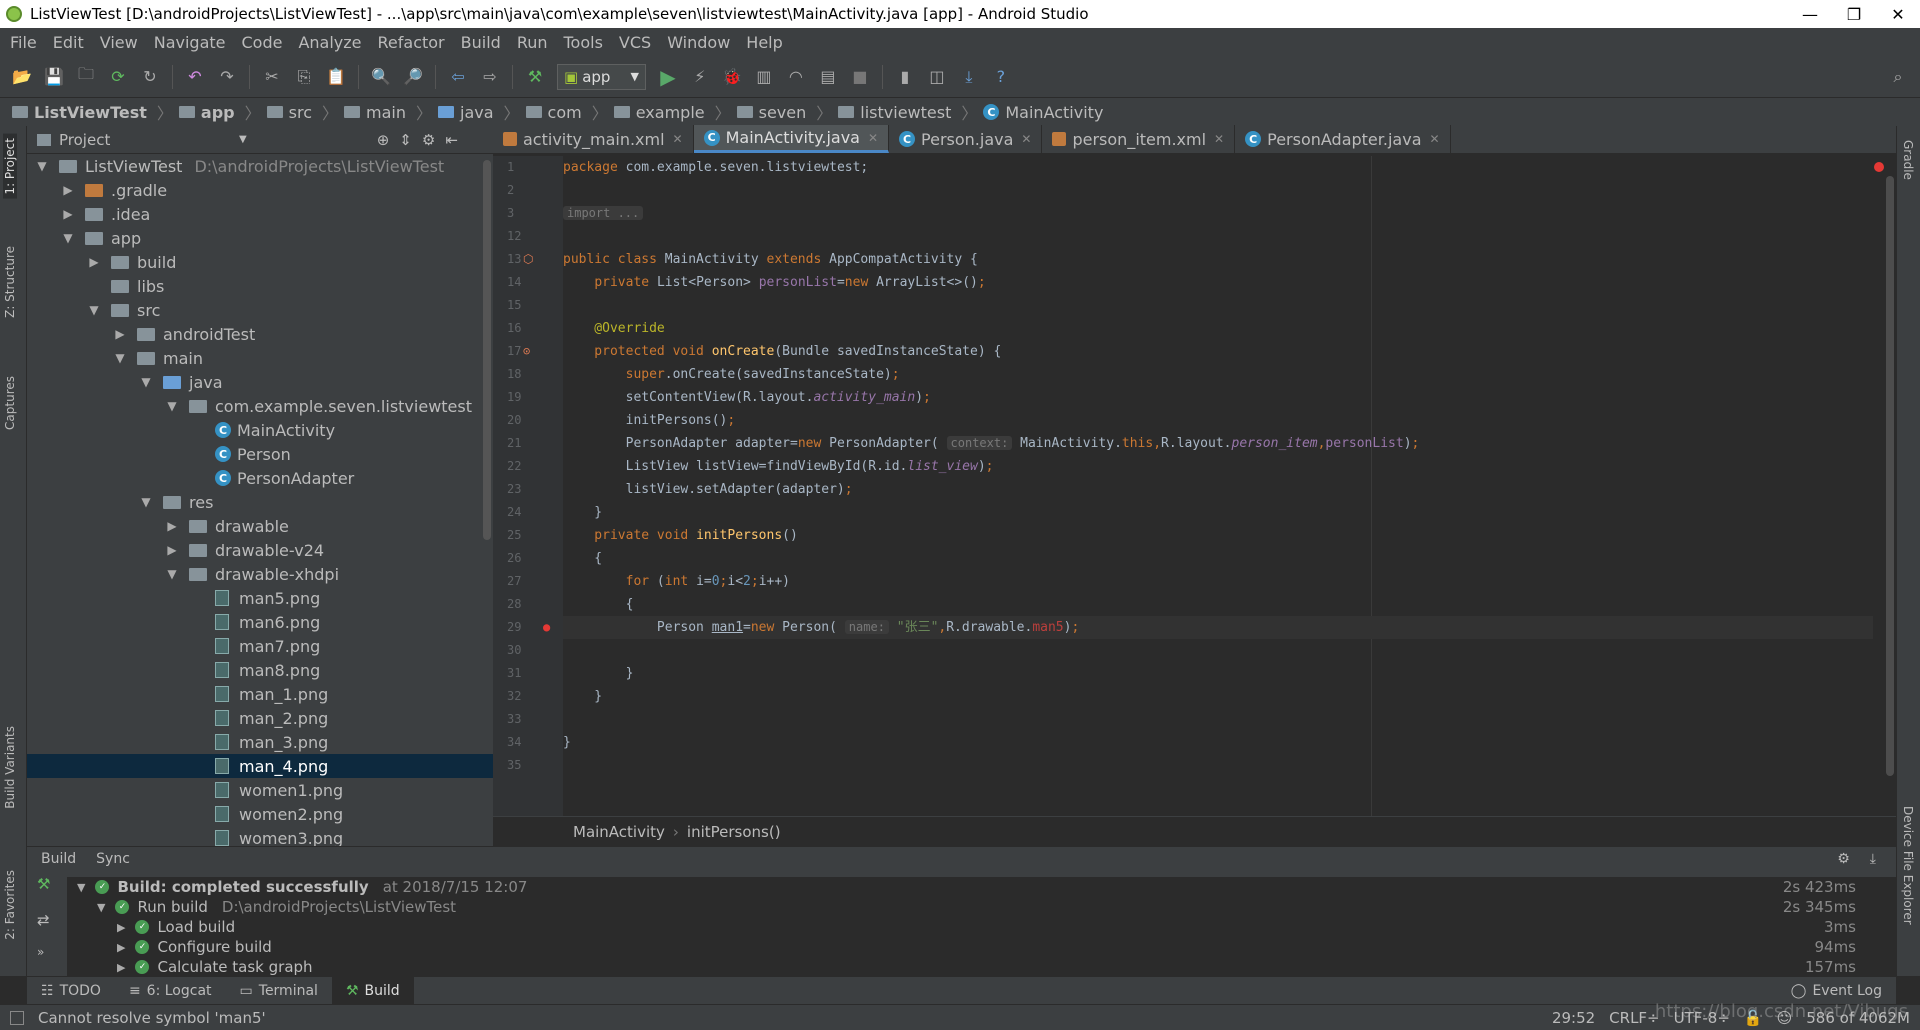 The width and height of the screenshot is (1920, 1030). I want to click on paste-icon: 📋, so click(336, 77).